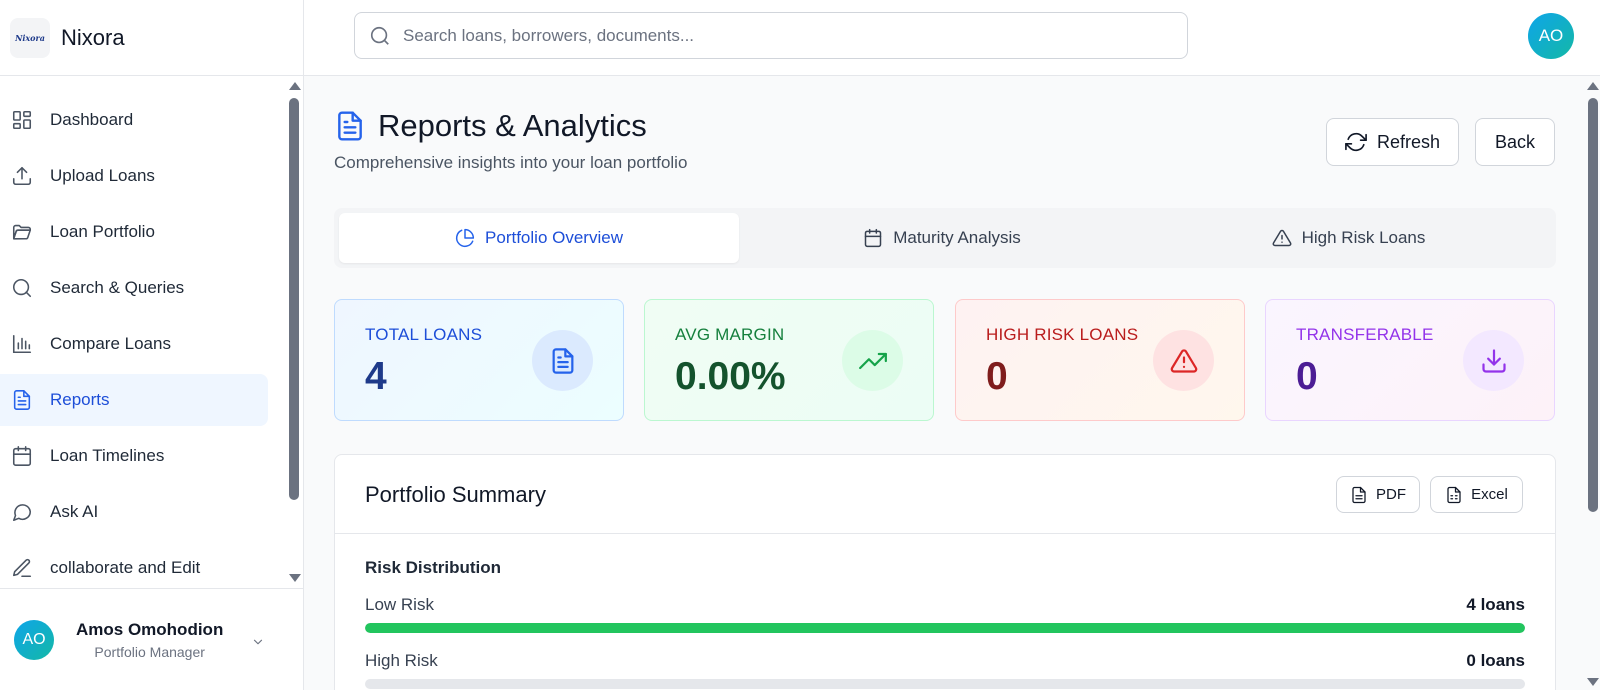  I want to click on page-title: Reports & Analytics, so click(512, 125).